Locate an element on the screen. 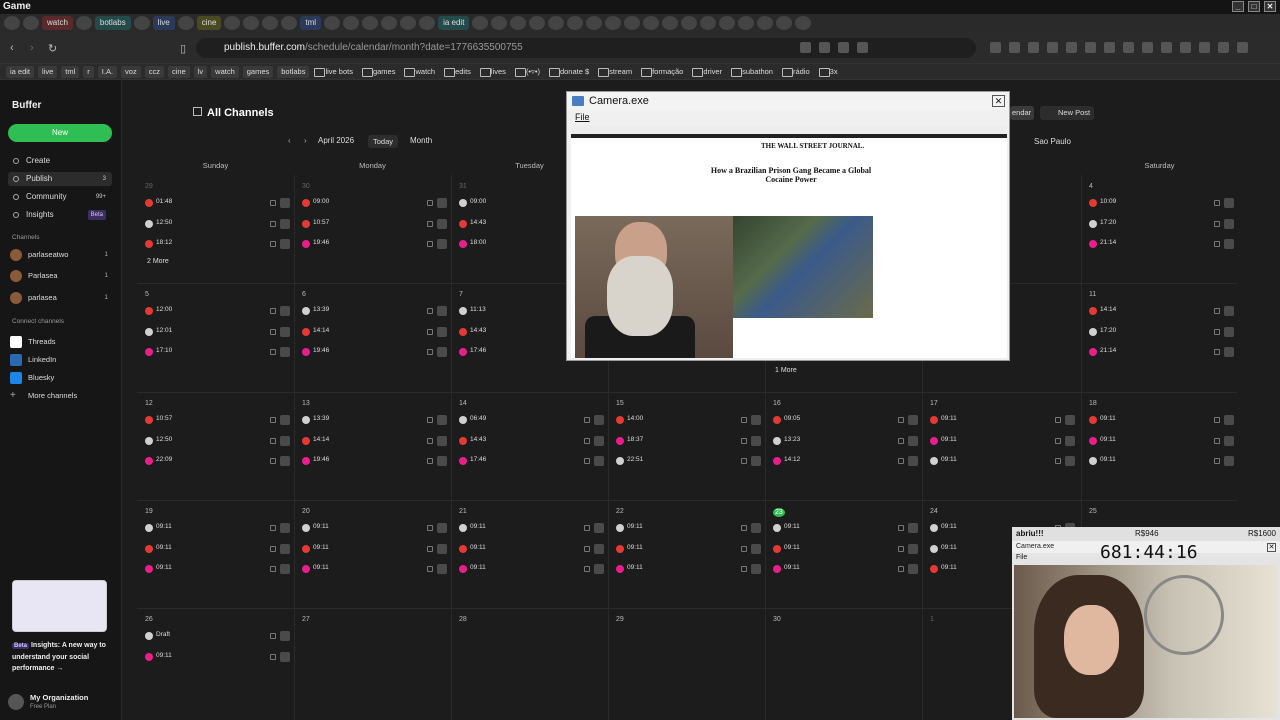  bookmark-item: subathon is located at coordinates (753, 72).